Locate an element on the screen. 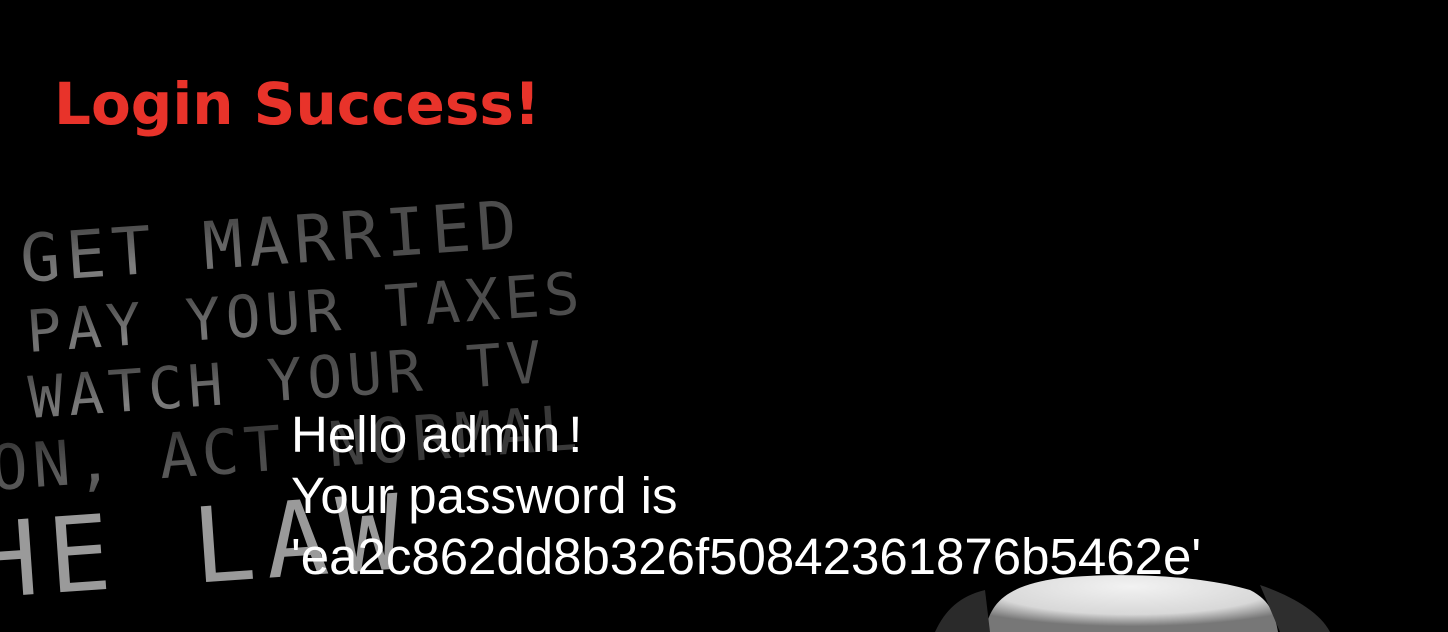  password-value: 'ea2c862dd8b326f50842361876b5462e' is located at coordinates (746, 556).